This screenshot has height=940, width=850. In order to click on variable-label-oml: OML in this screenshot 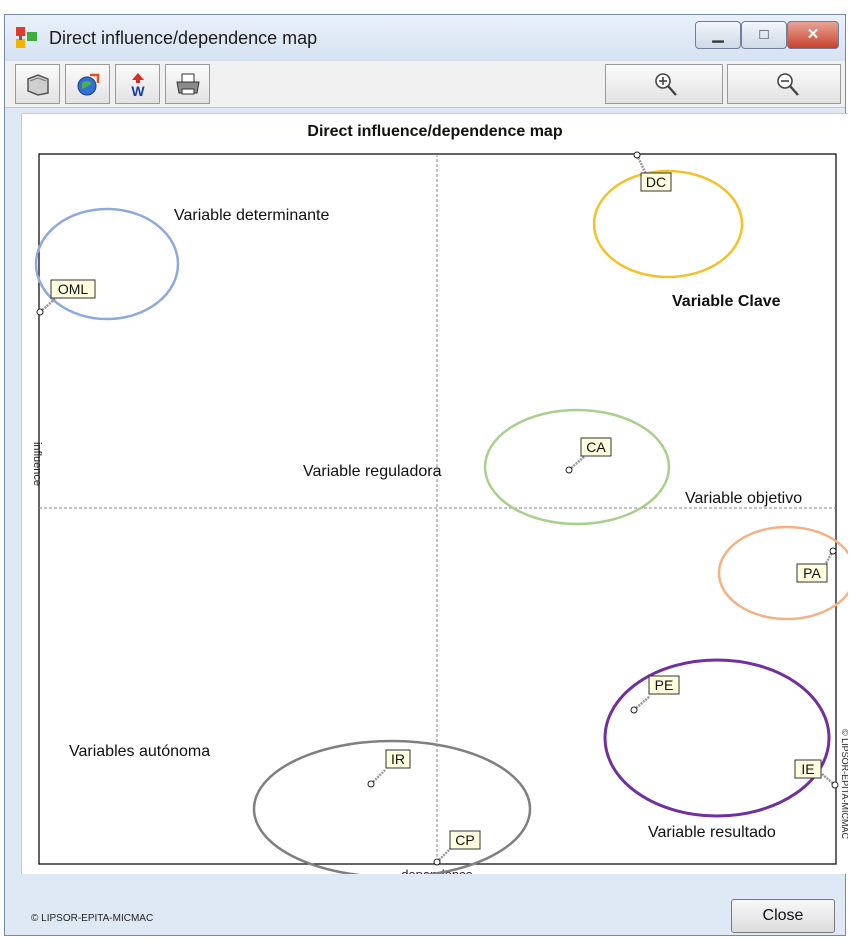, I will do `click(73, 289)`.